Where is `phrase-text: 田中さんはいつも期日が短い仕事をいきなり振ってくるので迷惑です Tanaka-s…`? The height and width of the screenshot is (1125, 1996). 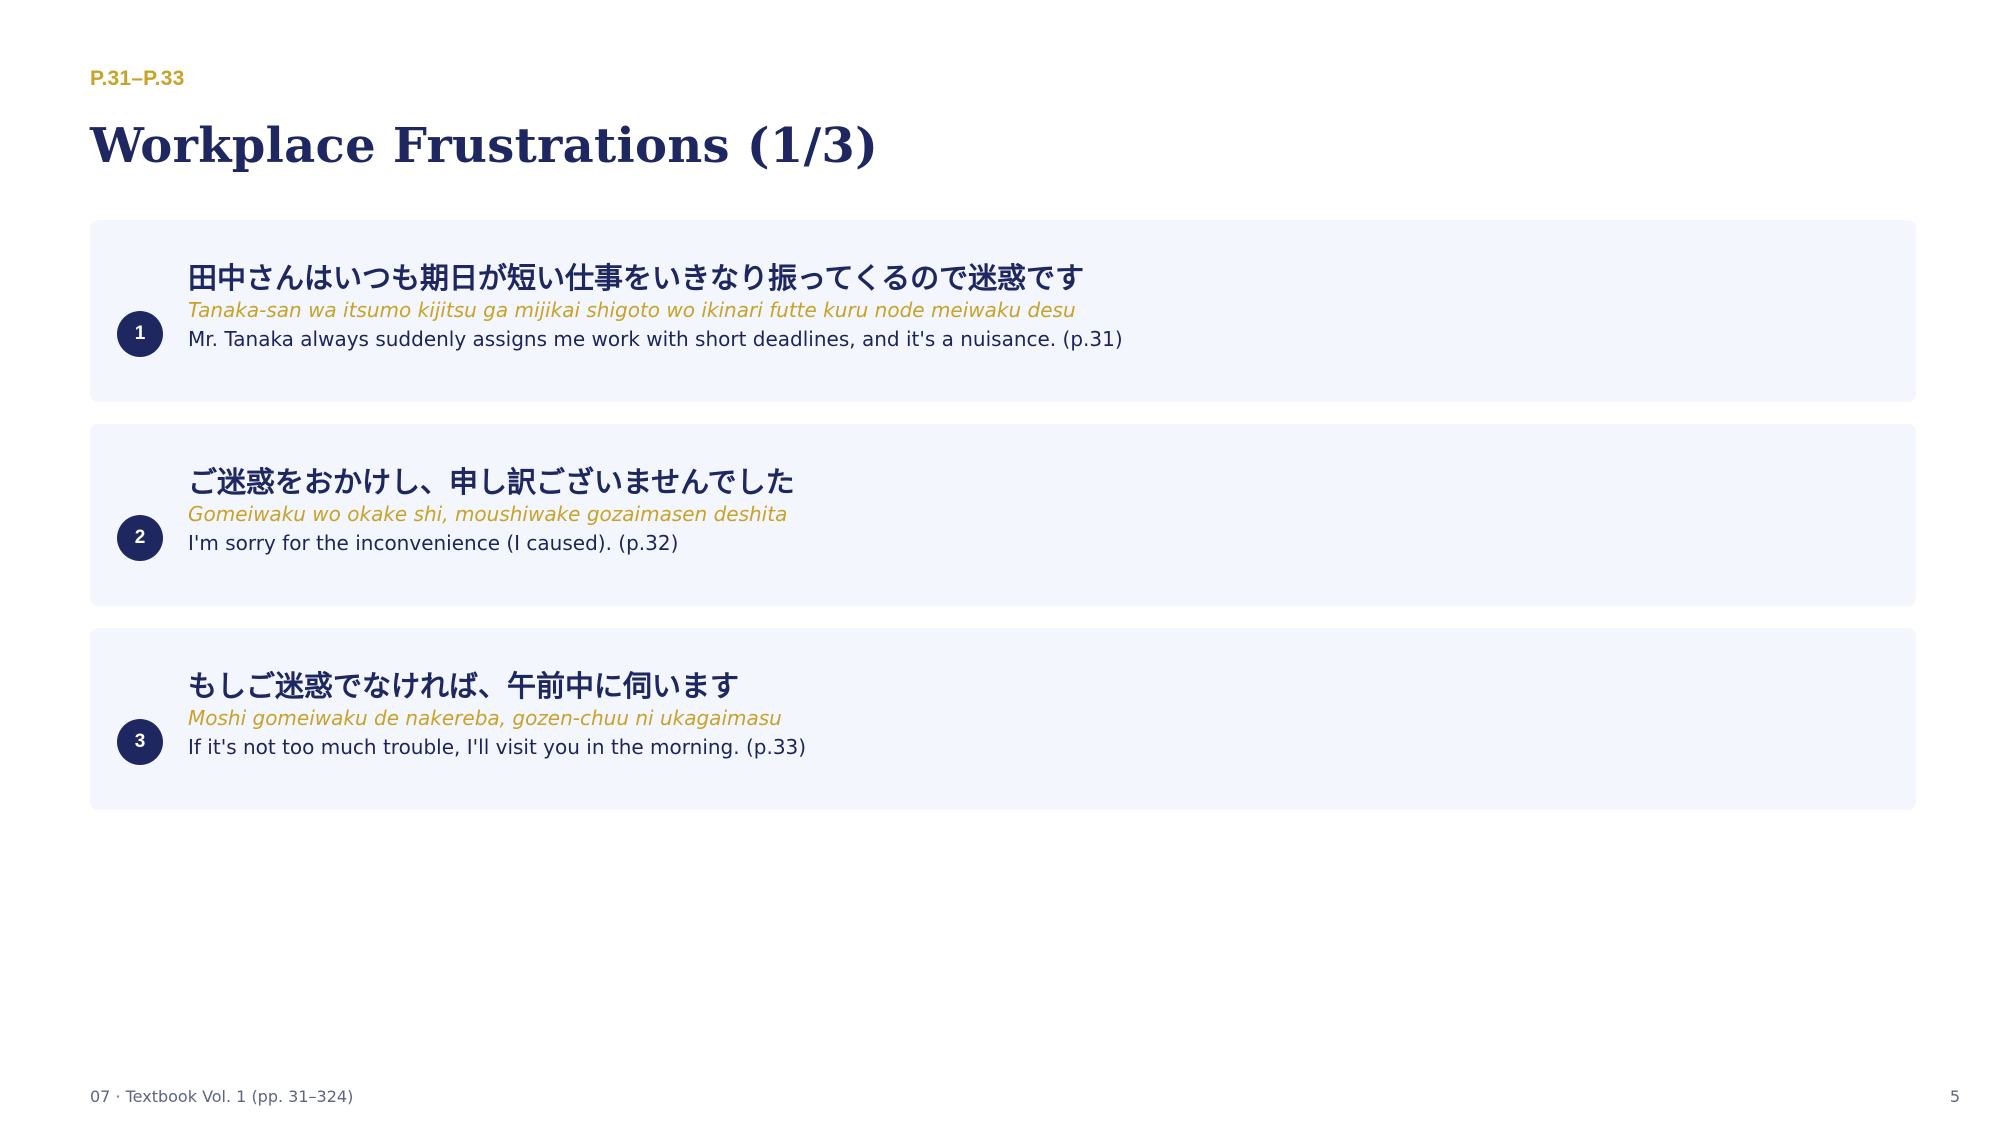 phrase-text: 田中さんはいつも期日が短い仕事をいきなり振ってくるので迷惑です Tanaka-s… is located at coordinates (1037, 307).